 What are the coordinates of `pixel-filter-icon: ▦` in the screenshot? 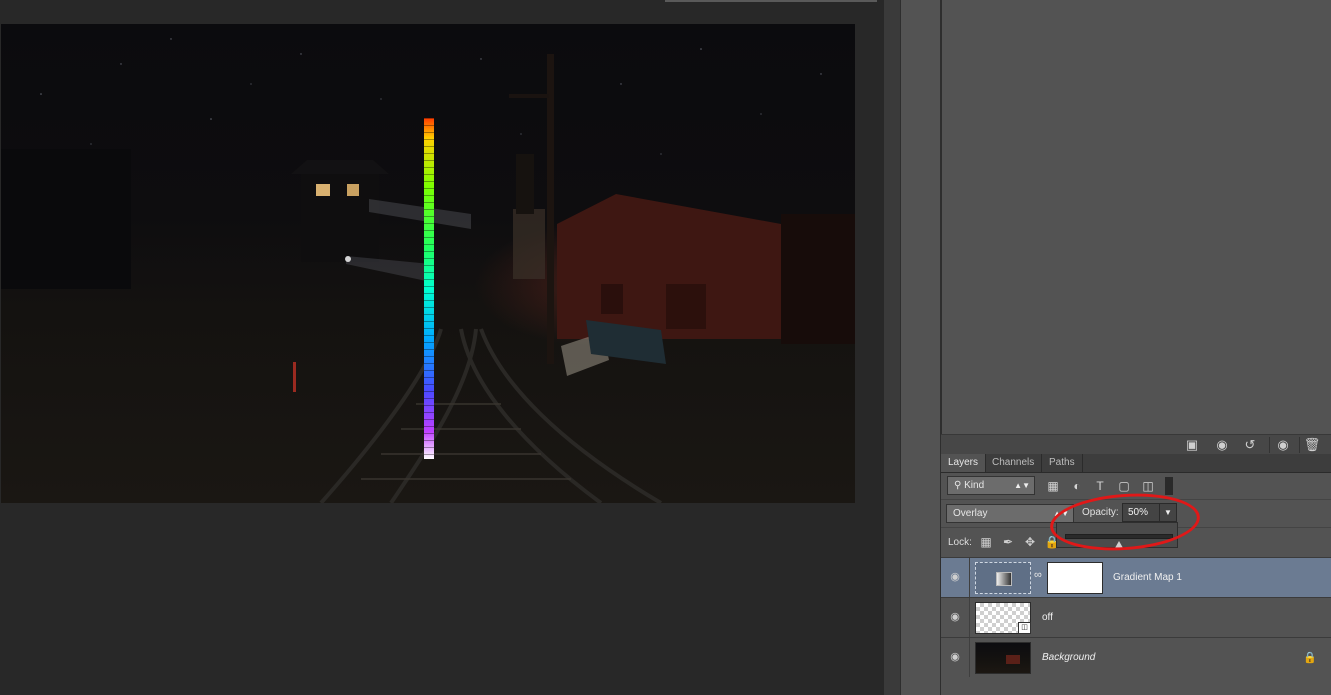 It's located at (1053, 486).